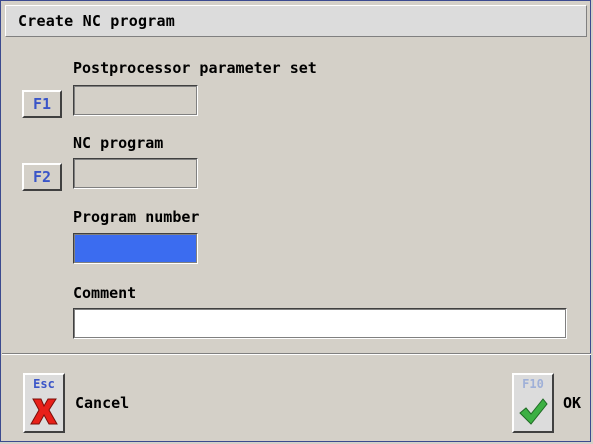  Describe the element at coordinates (42, 177) in the screenshot. I see `f2-key-button: F2` at that location.